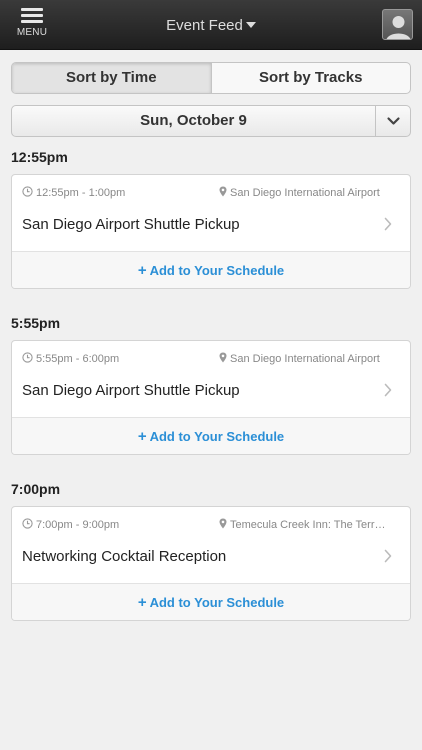 The width and height of the screenshot is (422, 750). I want to click on chevron-down-icon, so click(393, 121).